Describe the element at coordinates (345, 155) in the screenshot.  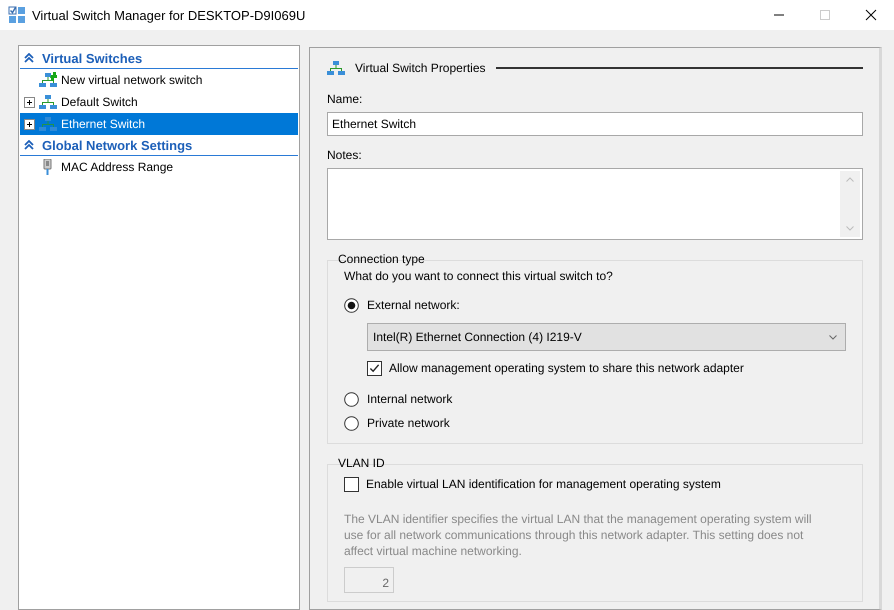
I see `field-label: Notes:` at that location.